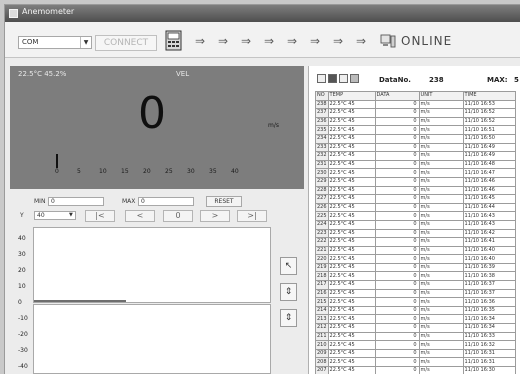 The image size is (520, 374). I want to click on first-button: |<, so click(100, 216).